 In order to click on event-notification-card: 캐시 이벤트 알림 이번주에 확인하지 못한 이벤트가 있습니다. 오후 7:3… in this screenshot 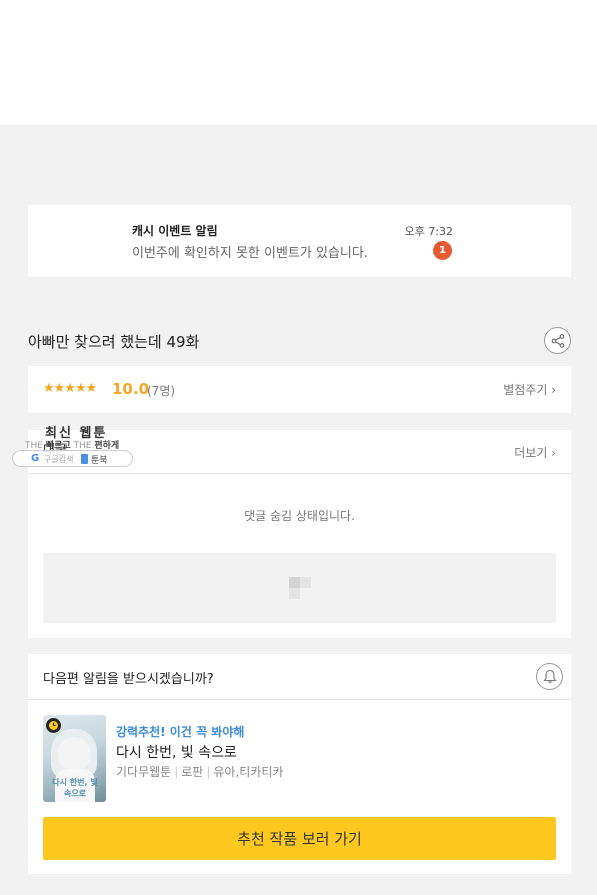, I will do `click(299, 241)`.